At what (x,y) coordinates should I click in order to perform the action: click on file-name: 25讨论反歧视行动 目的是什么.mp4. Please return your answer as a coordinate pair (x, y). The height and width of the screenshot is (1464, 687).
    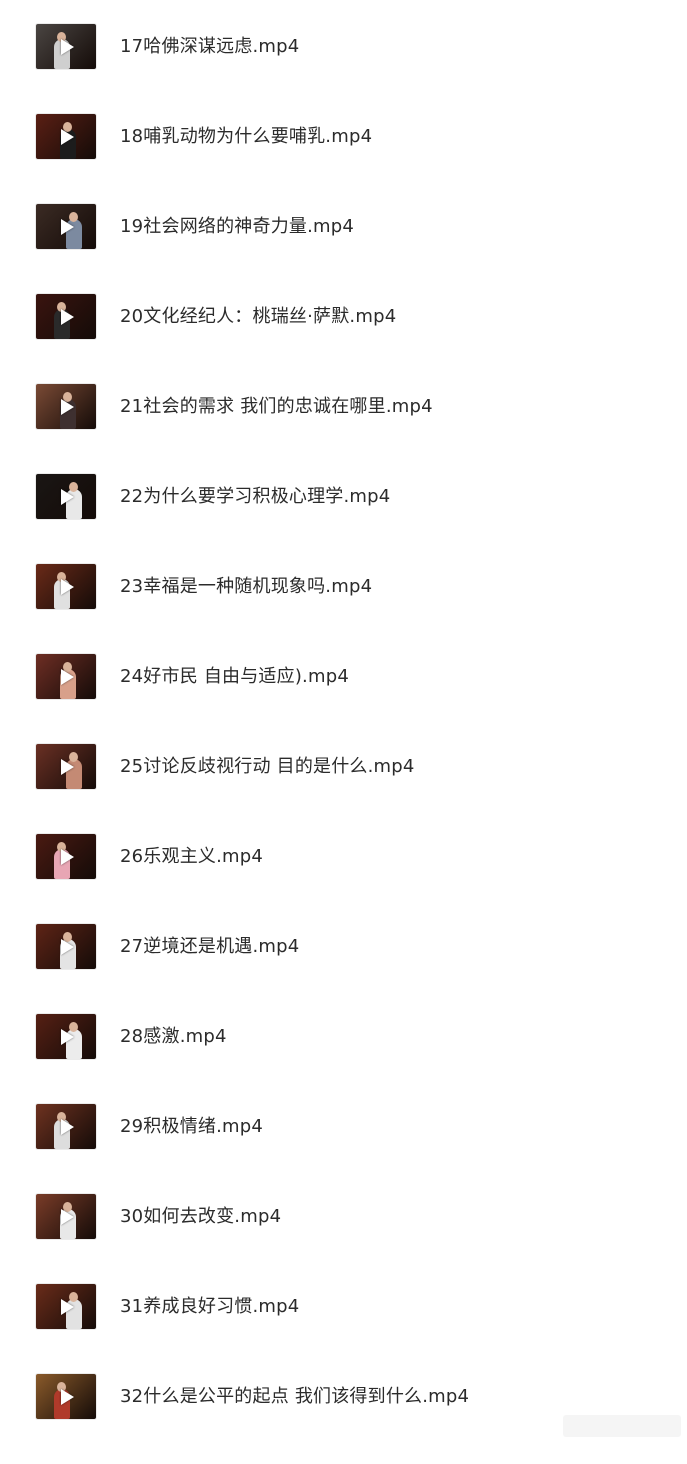
    Looking at the image, I should click on (267, 767).